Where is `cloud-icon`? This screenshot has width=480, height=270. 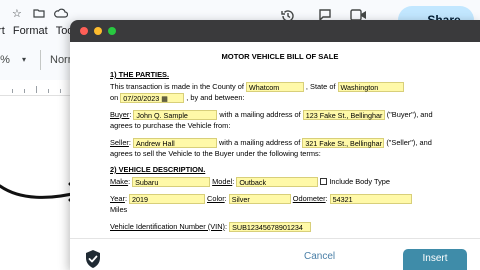 cloud-icon is located at coordinates (61, 14).